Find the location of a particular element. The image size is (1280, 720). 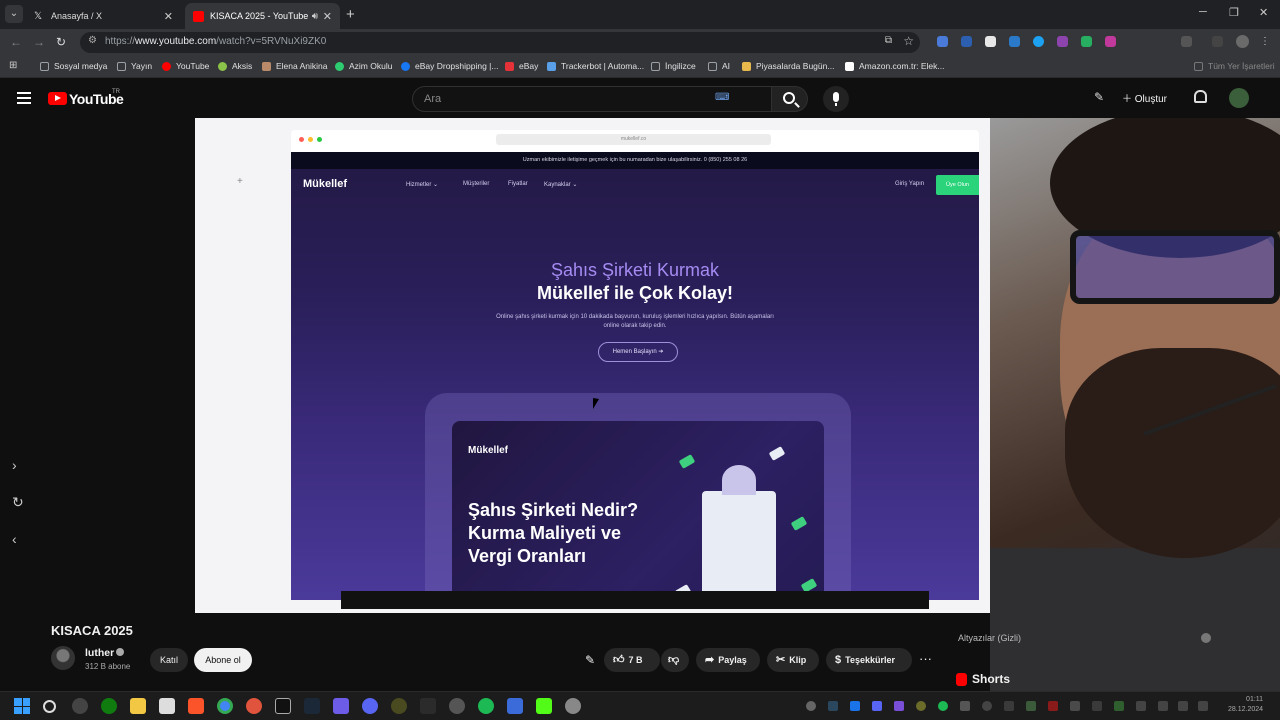

bookmark-item: Yayın is located at coordinates (134, 66).